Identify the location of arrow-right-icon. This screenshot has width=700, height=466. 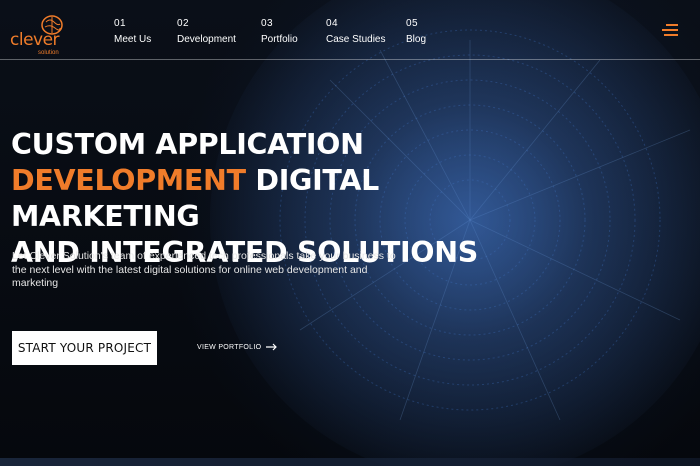
(272, 347).